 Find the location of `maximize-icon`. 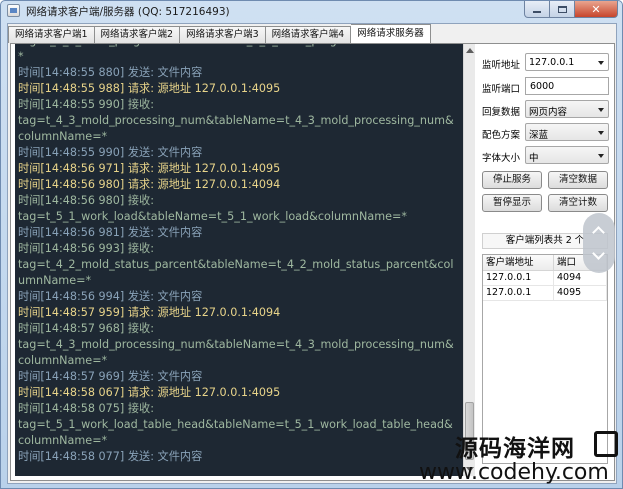

maximize-icon is located at coordinates (562, 9).